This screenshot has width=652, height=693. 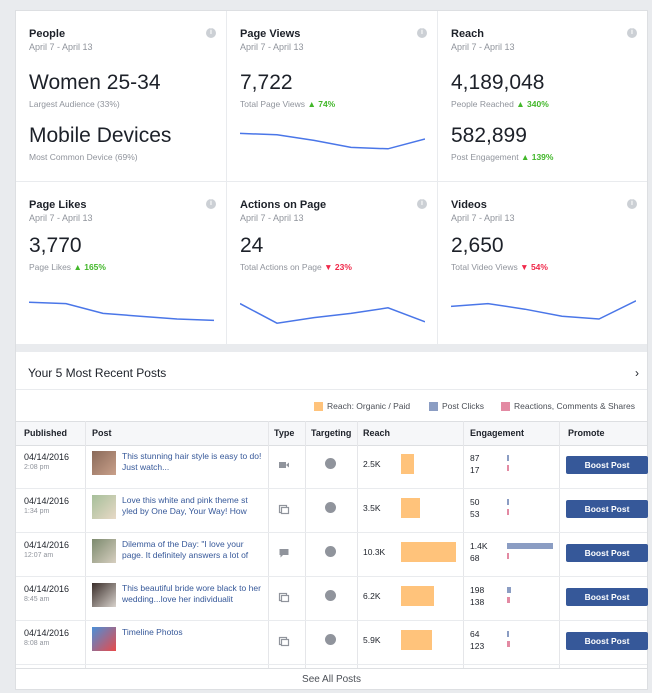 I want to click on card-title: Page Views, so click(x=270, y=34).